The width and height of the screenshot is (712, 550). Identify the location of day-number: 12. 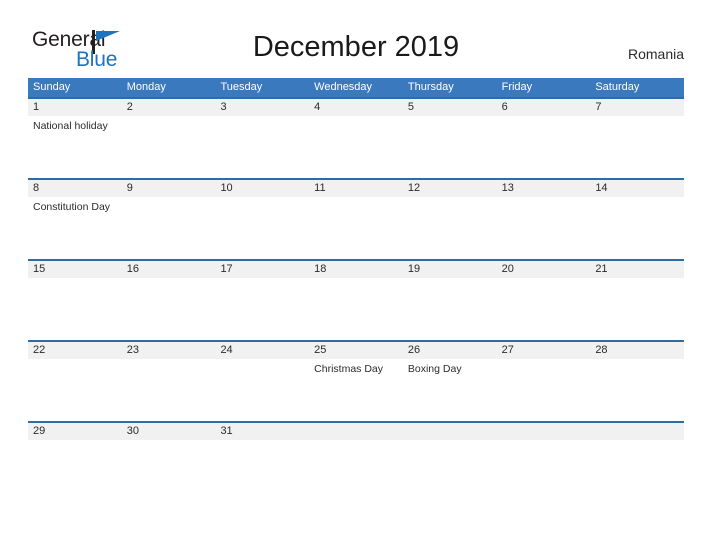
(450, 188).